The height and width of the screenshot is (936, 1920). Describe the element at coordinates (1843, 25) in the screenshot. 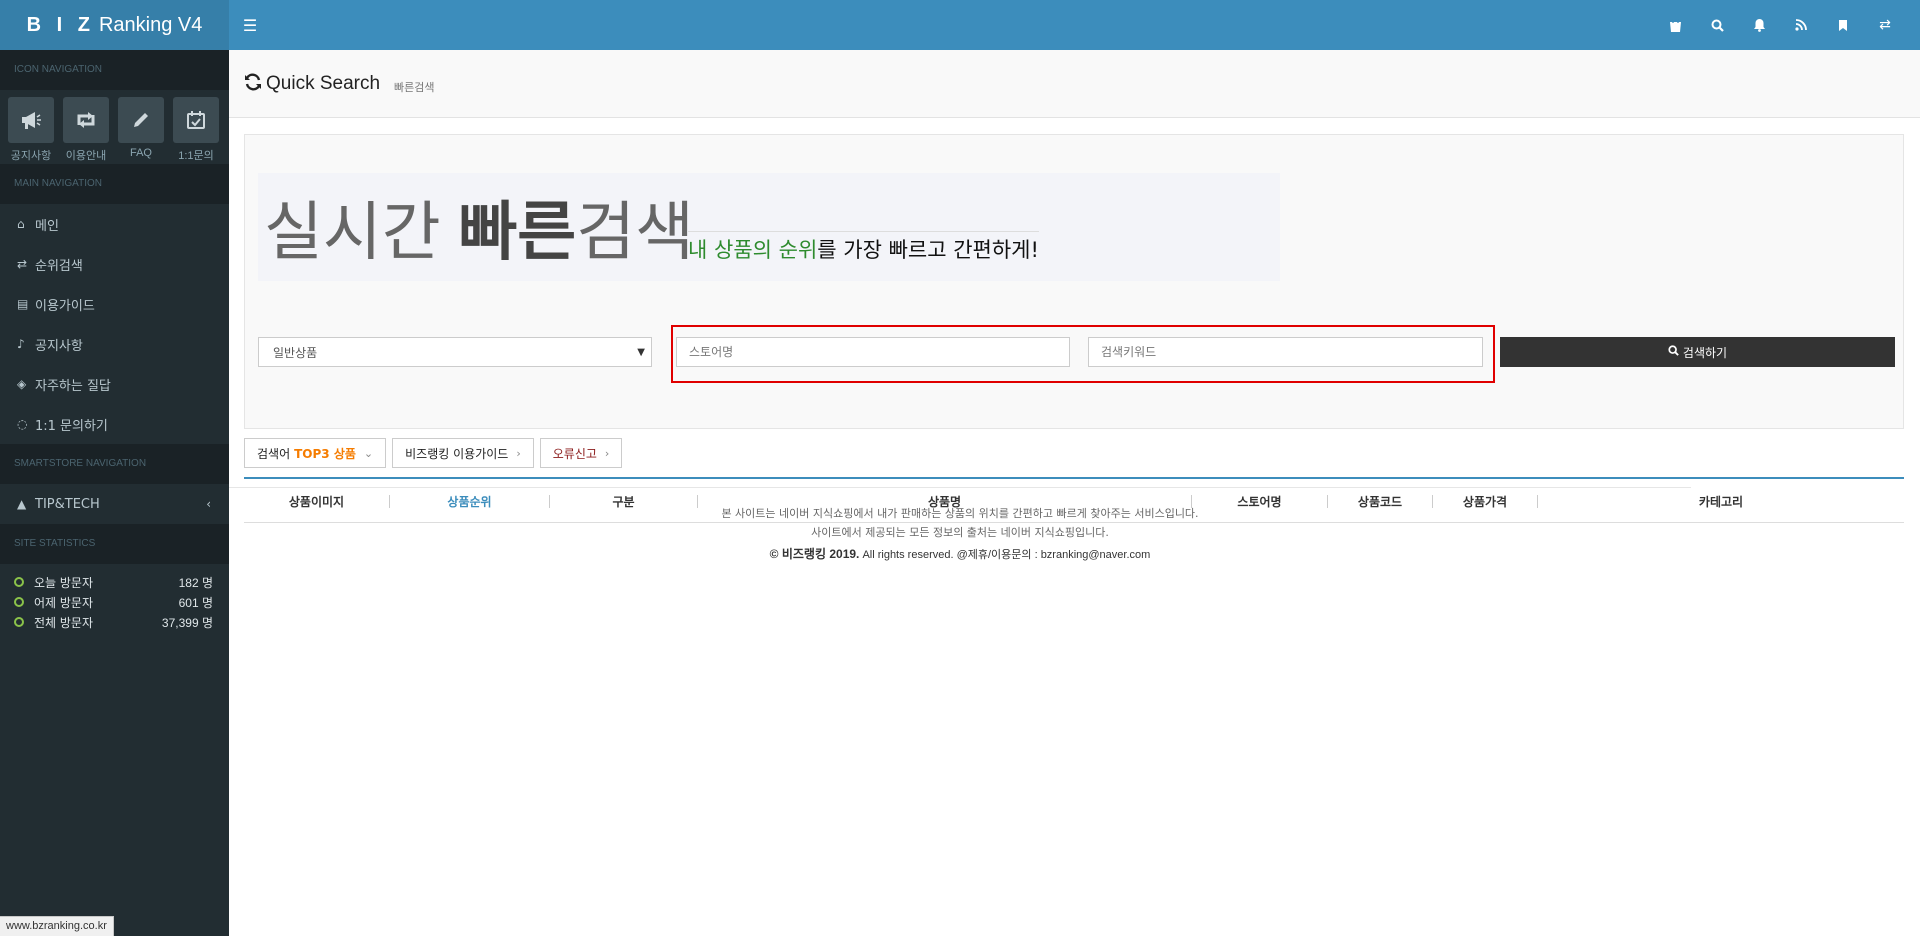

I see `bookmark-icon` at that location.